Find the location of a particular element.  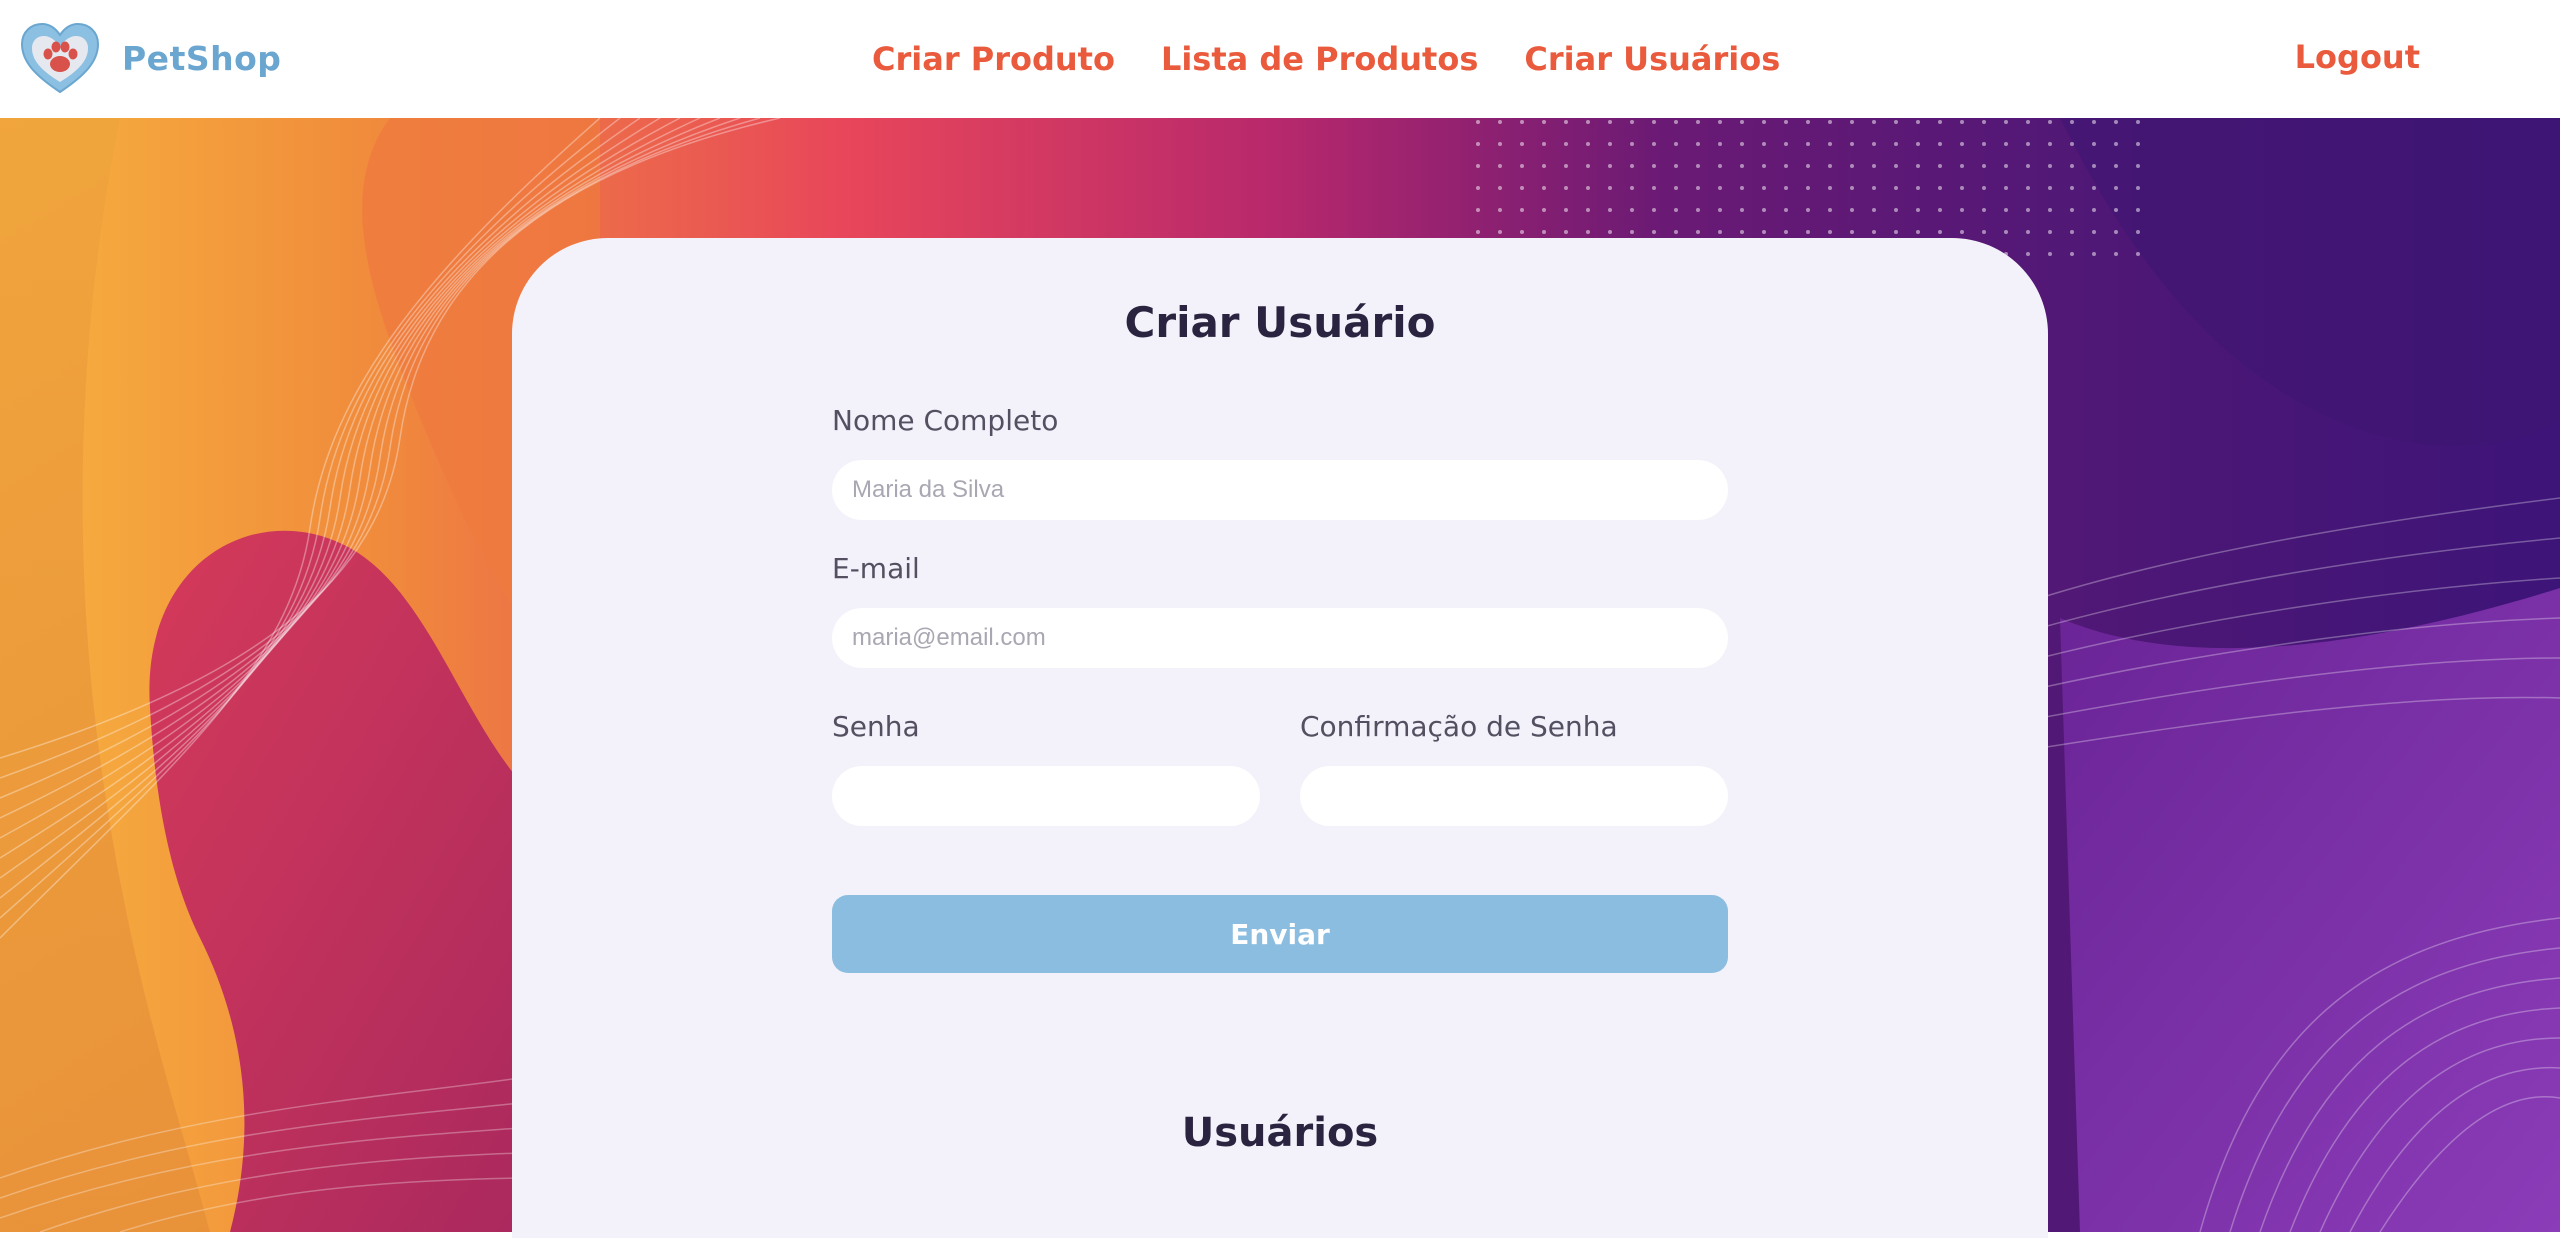

brand: PetShop is located at coordinates (149, 58).